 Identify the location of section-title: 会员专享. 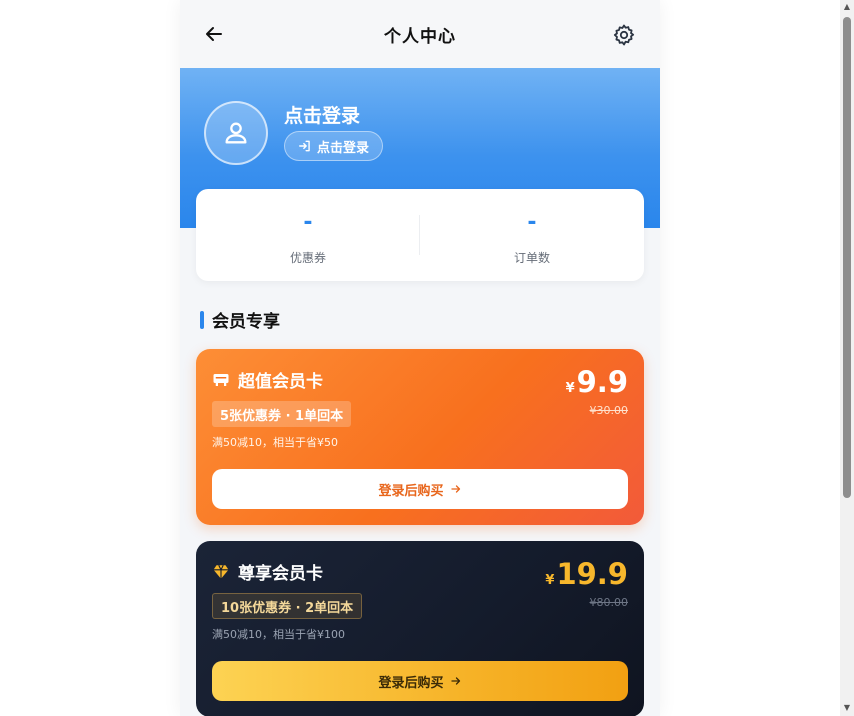
(246, 322).